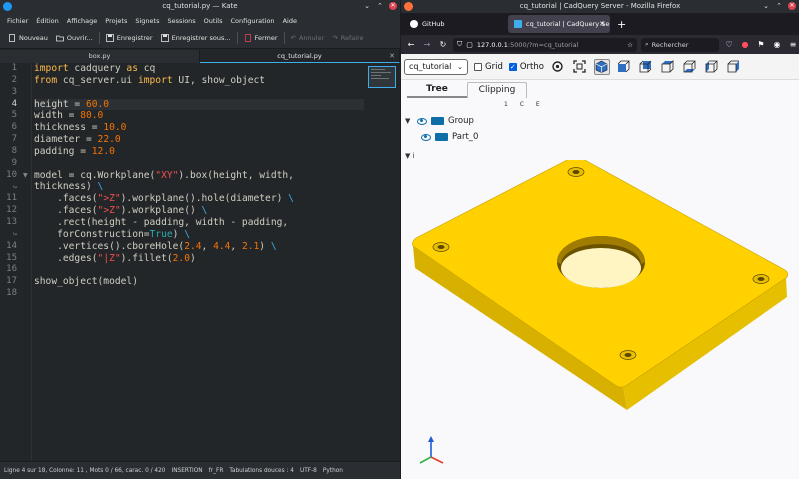  I want to click on status-syntax: Python, so click(333, 471).